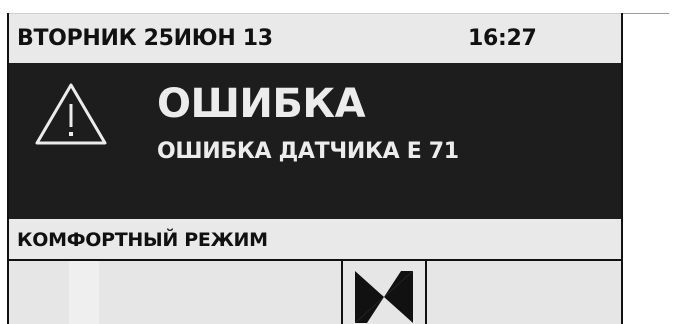  What do you see at coordinates (308, 151) in the screenshot?
I see `error-detail: ОШИБКА ДАТЧИКА Е 71` at bounding box center [308, 151].